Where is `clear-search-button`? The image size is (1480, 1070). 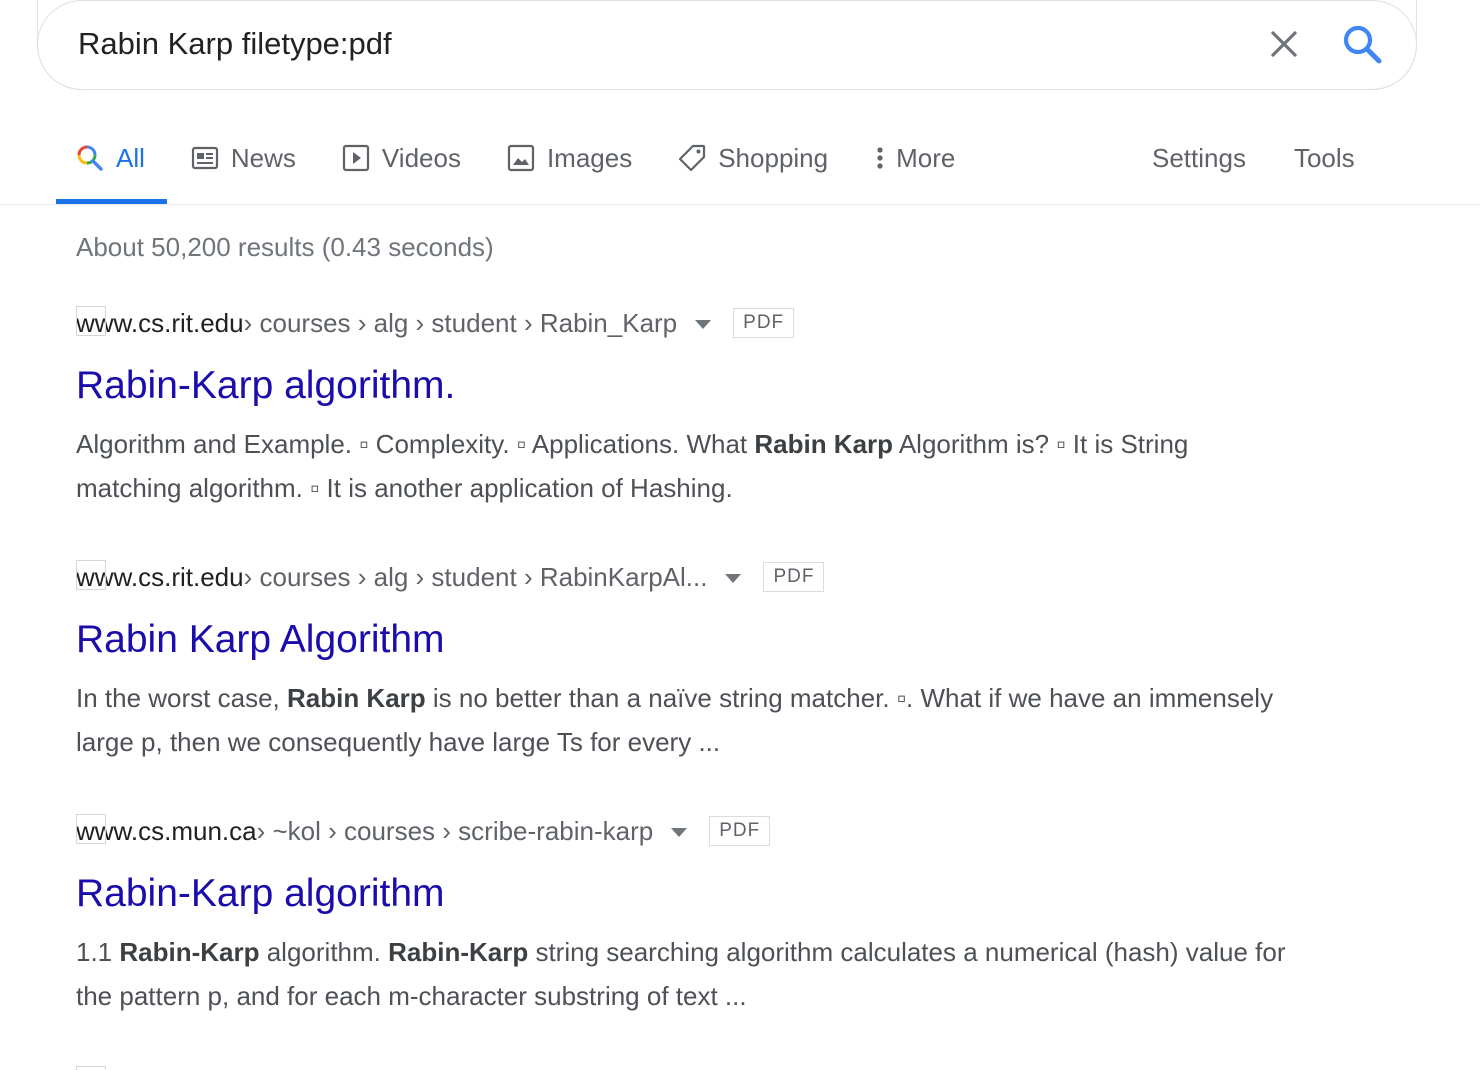
clear-search-button is located at coordinates (1284, 44).